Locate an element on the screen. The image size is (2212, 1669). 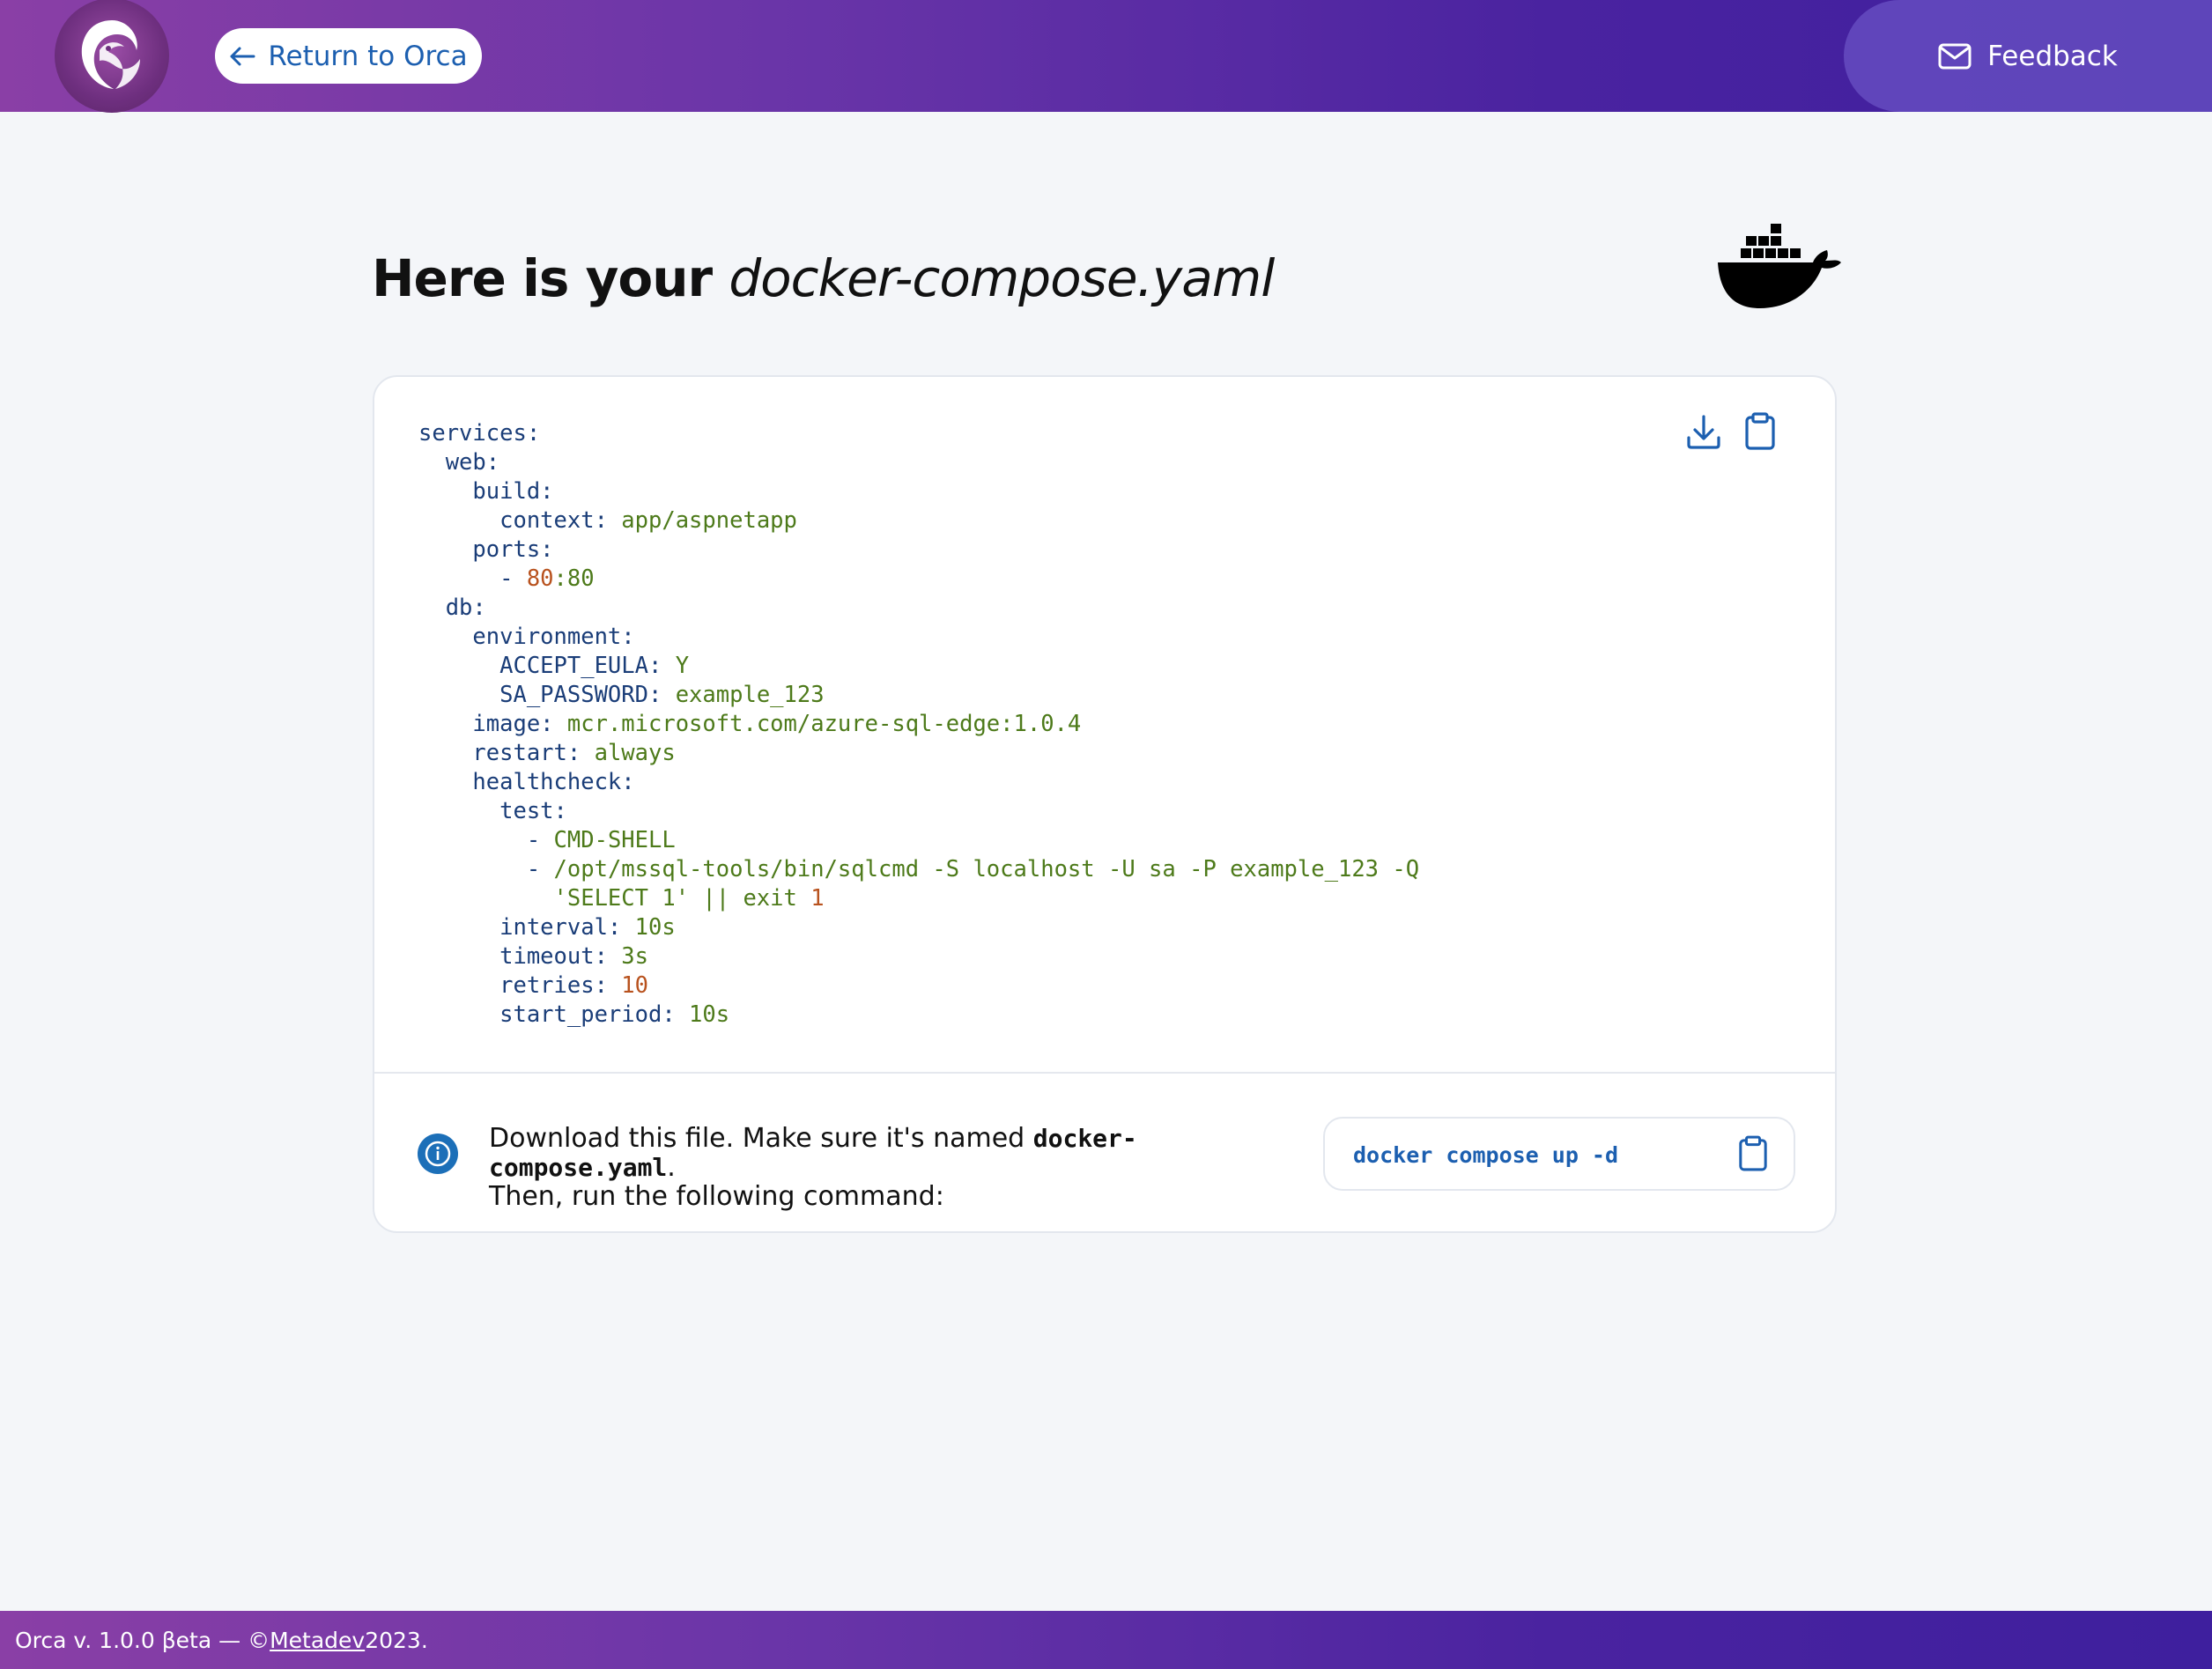
info-icon is located at coordinates (438, 1154).